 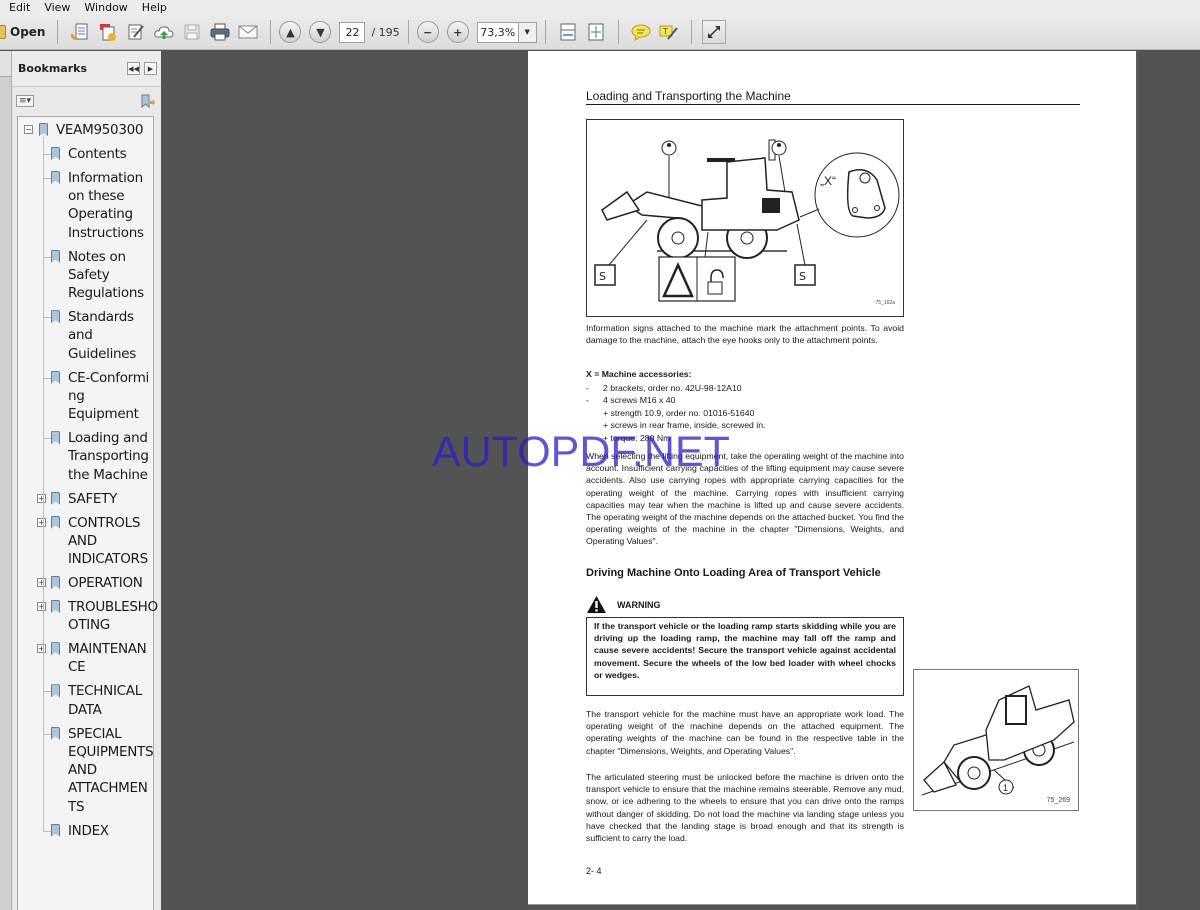 I want to click on bookmark-item: CE-Conformi ng Equipment, so click(x=85, y=396).